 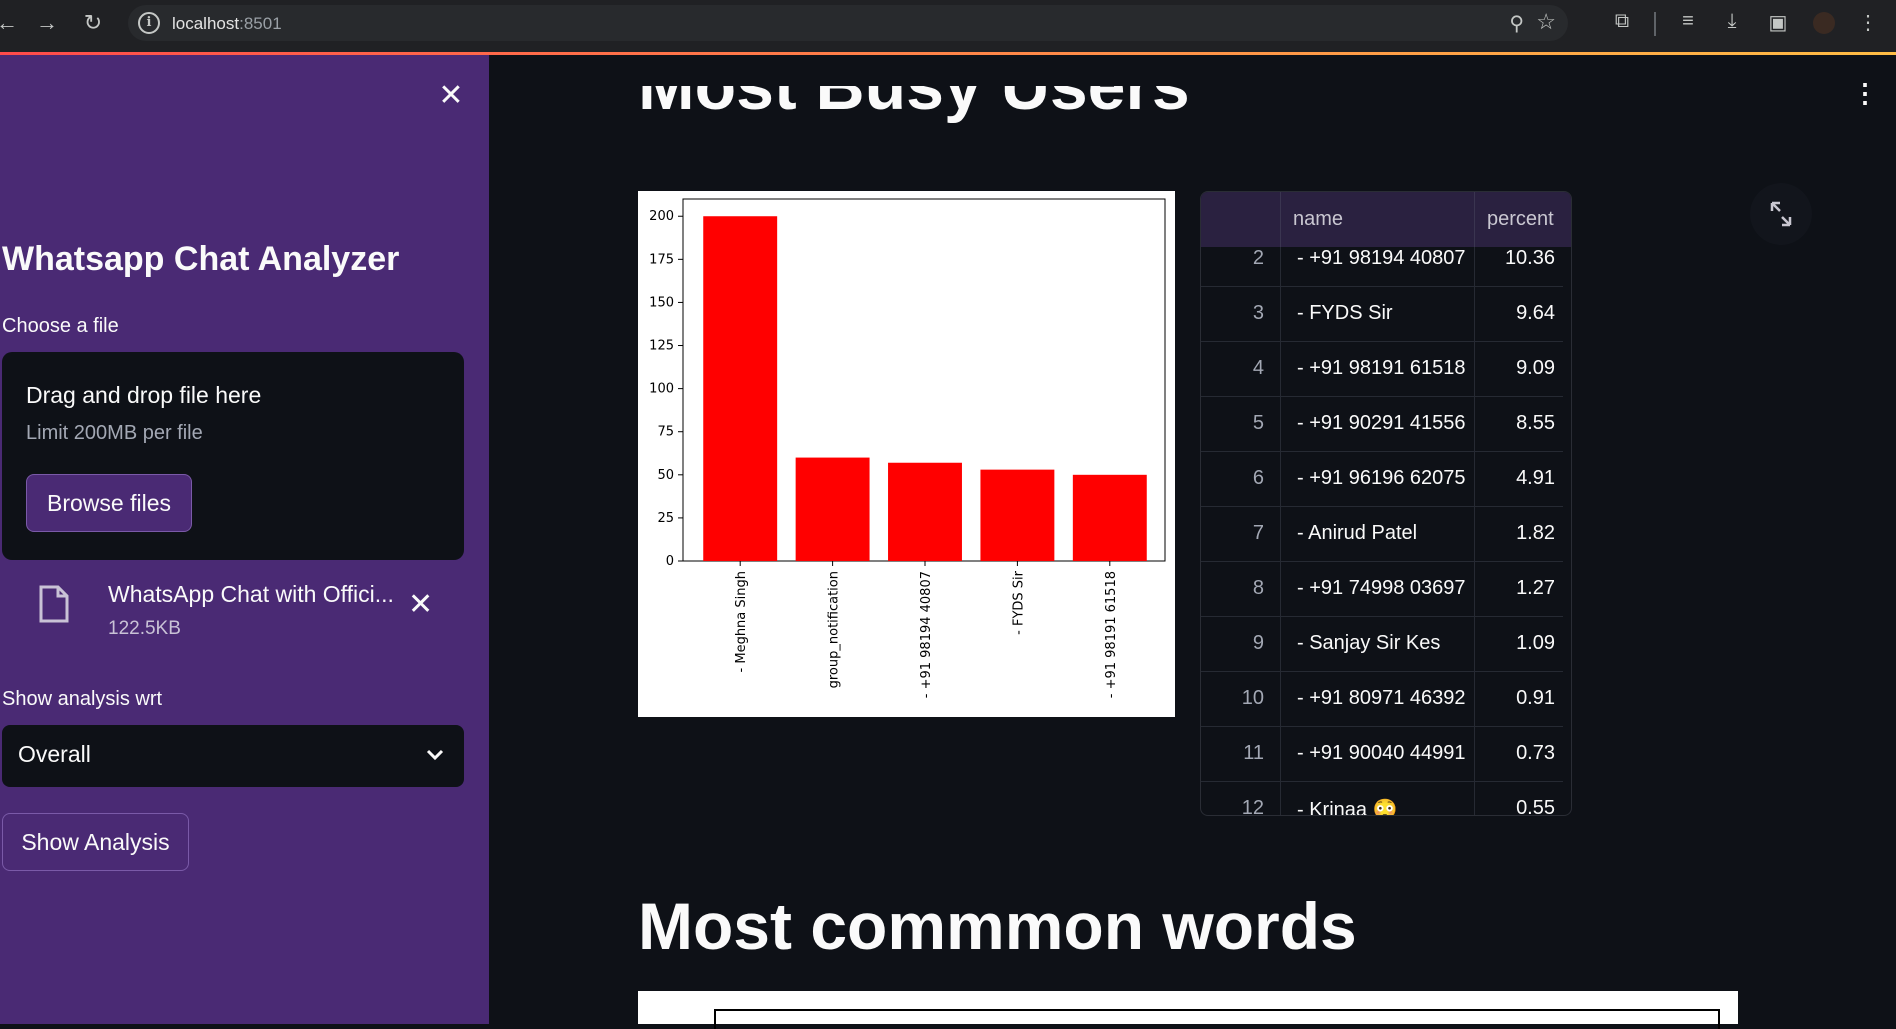 I want to click on dropzone-title: Drag and drop file here, so click(x=144, y=395).